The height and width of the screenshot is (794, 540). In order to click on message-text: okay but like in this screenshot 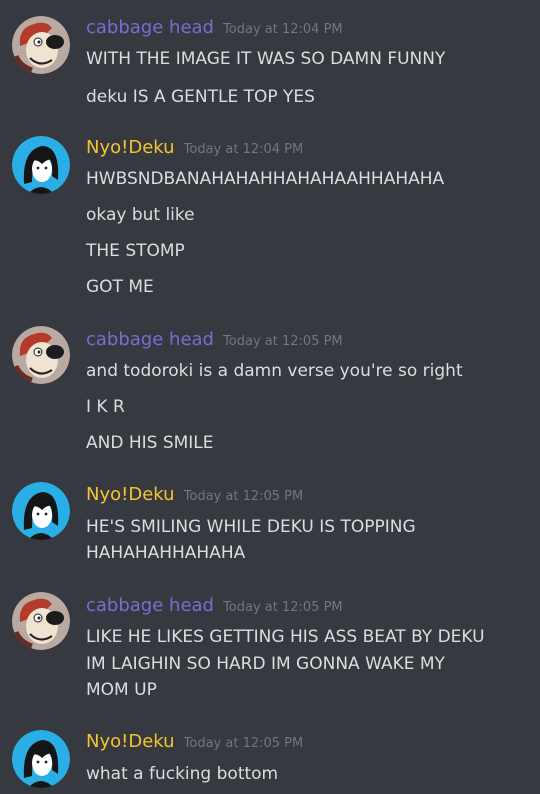, I will do `click(140, 215)`.